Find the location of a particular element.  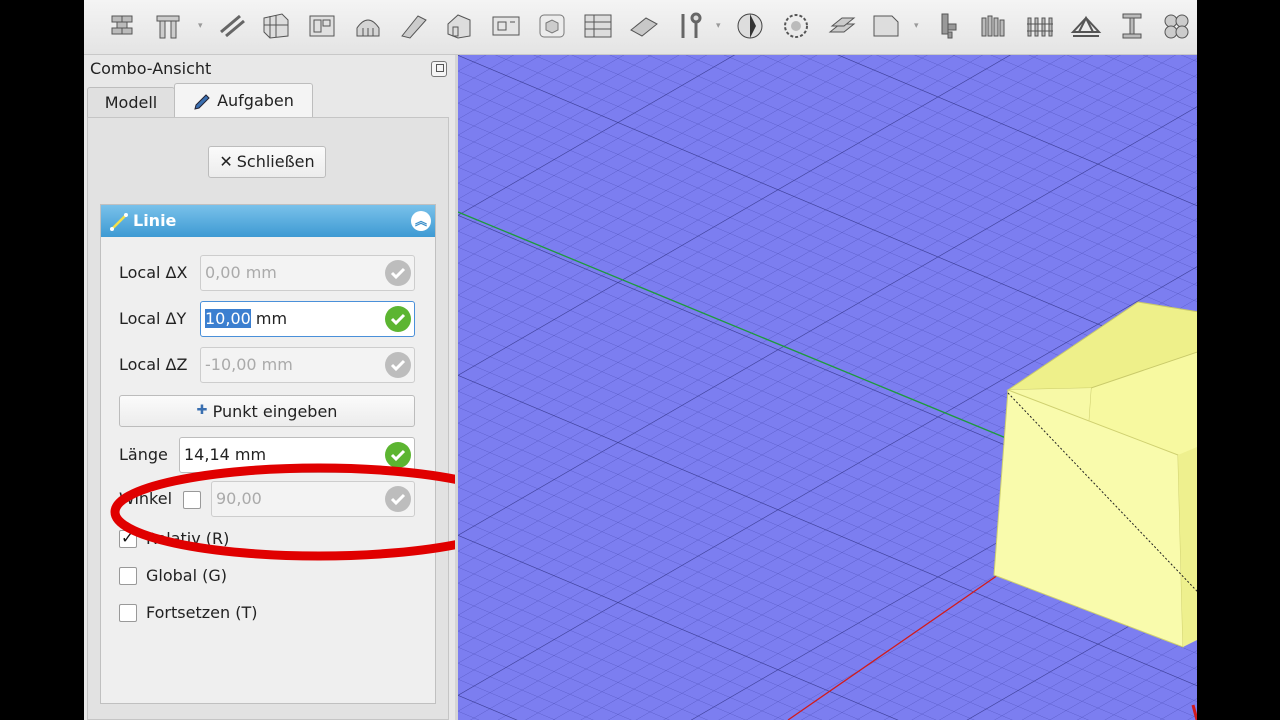

curtainwall-icon is located at coordinates (276, 26).